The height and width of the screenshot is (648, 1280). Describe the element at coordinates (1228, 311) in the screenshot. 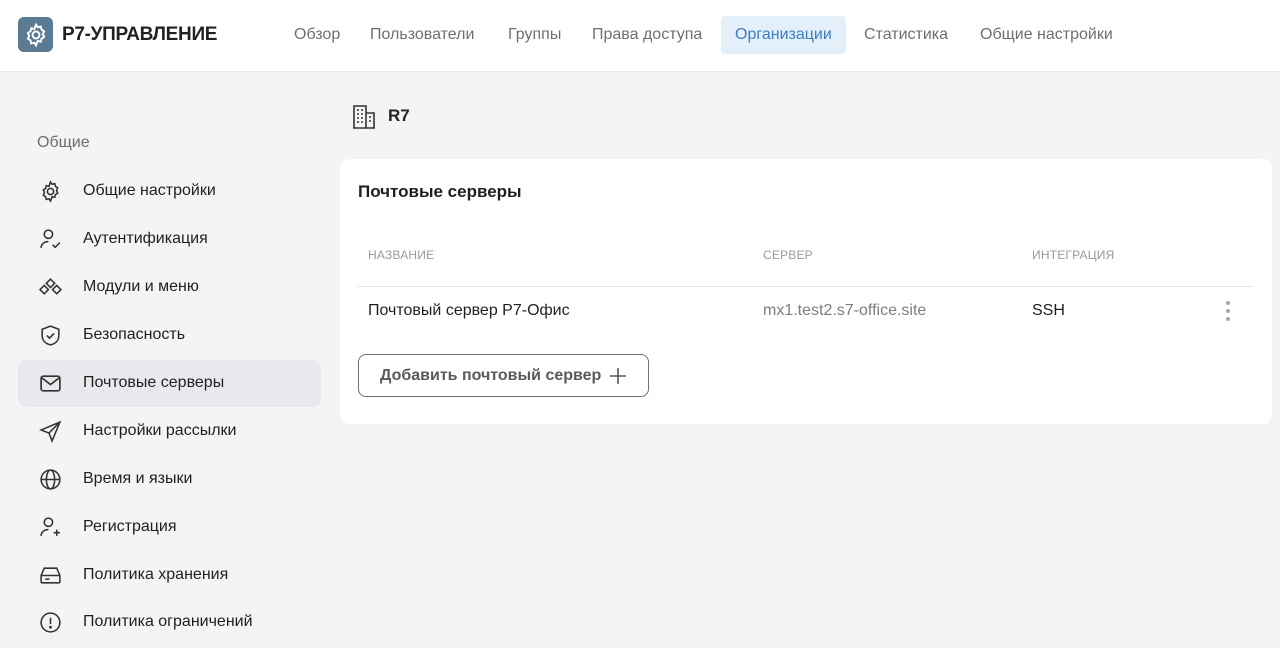

I see `row-more-options-icon` at that location.